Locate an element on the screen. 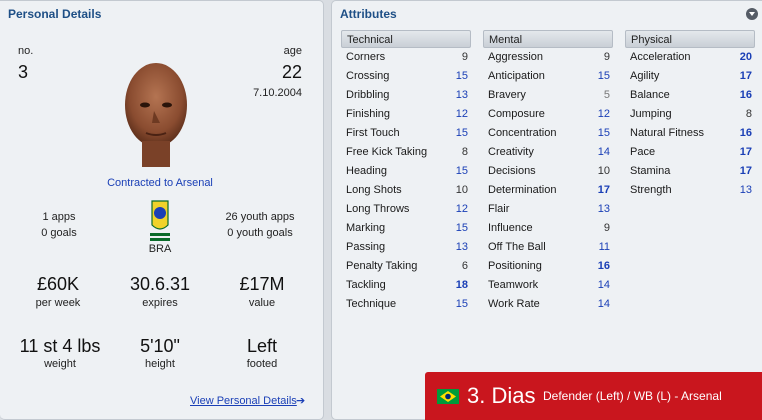  attribute-value: 12 is located at coordinates (461, 209).